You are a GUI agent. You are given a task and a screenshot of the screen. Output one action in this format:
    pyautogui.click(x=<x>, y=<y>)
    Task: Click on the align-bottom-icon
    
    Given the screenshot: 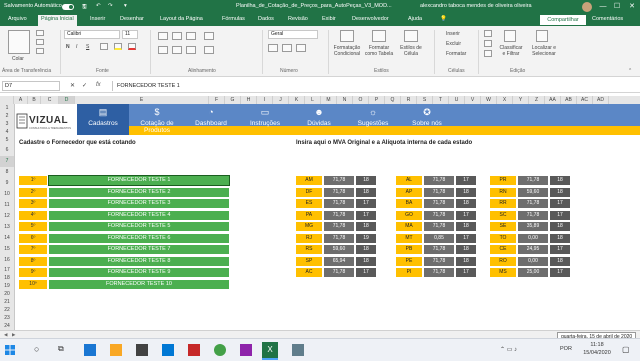 What is the action you would take?
    pyautogui.click(x=191, y=36)
    